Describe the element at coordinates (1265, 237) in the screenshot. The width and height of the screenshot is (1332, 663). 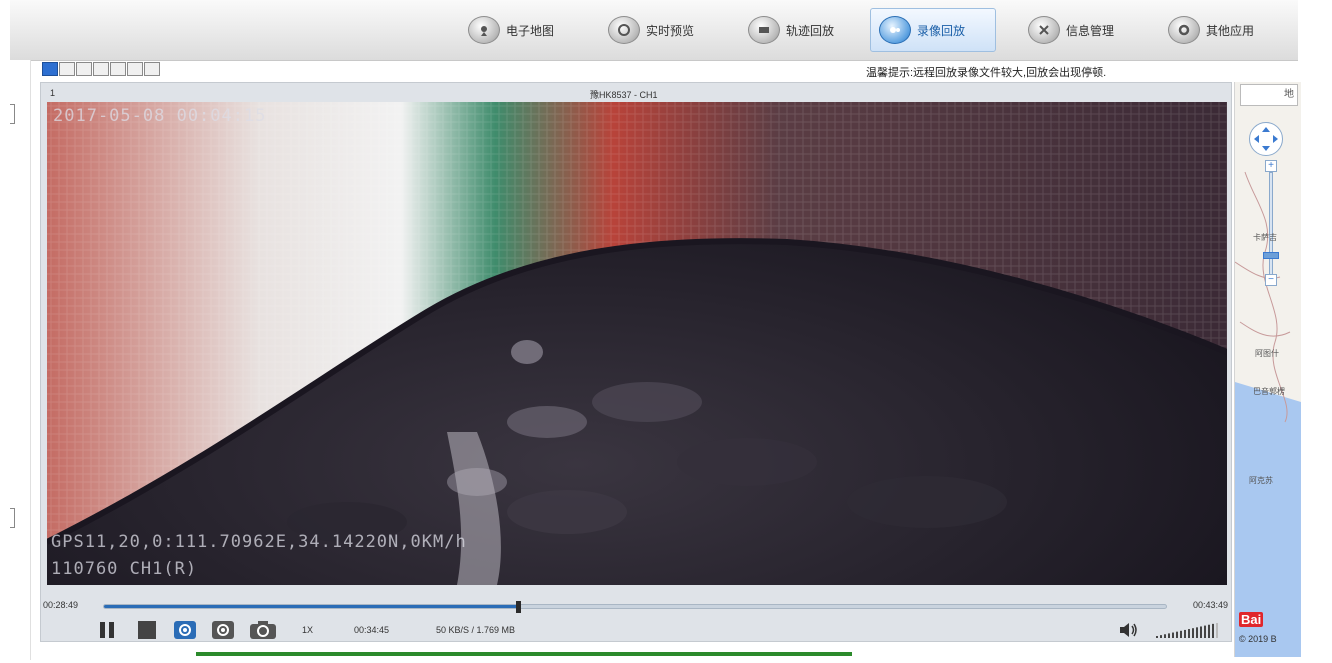
I see `map-label: 卡萨吉` at that location.